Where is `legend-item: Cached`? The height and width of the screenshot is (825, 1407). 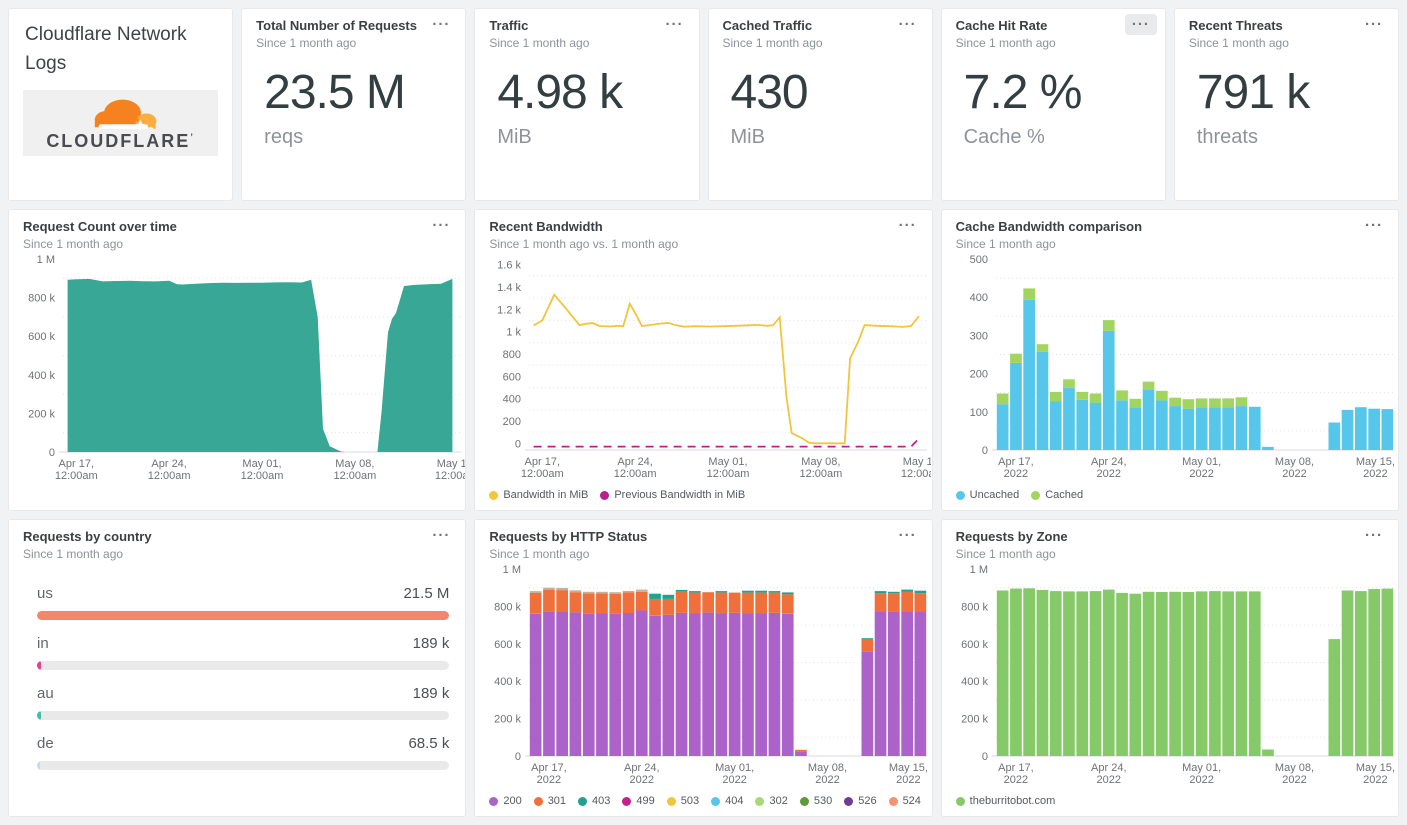
legend-item: Cached is located at coordinates (1057, 495).